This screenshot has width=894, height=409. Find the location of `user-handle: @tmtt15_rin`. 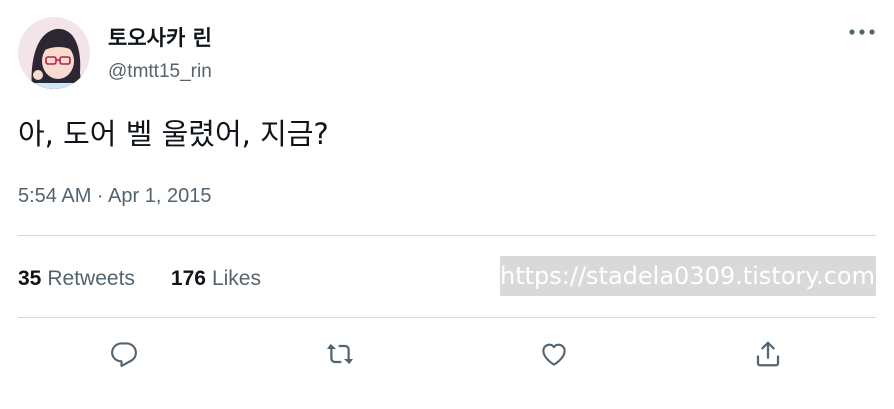

user-handle: @tmtt15_rin is located at coordinates (160, 72).